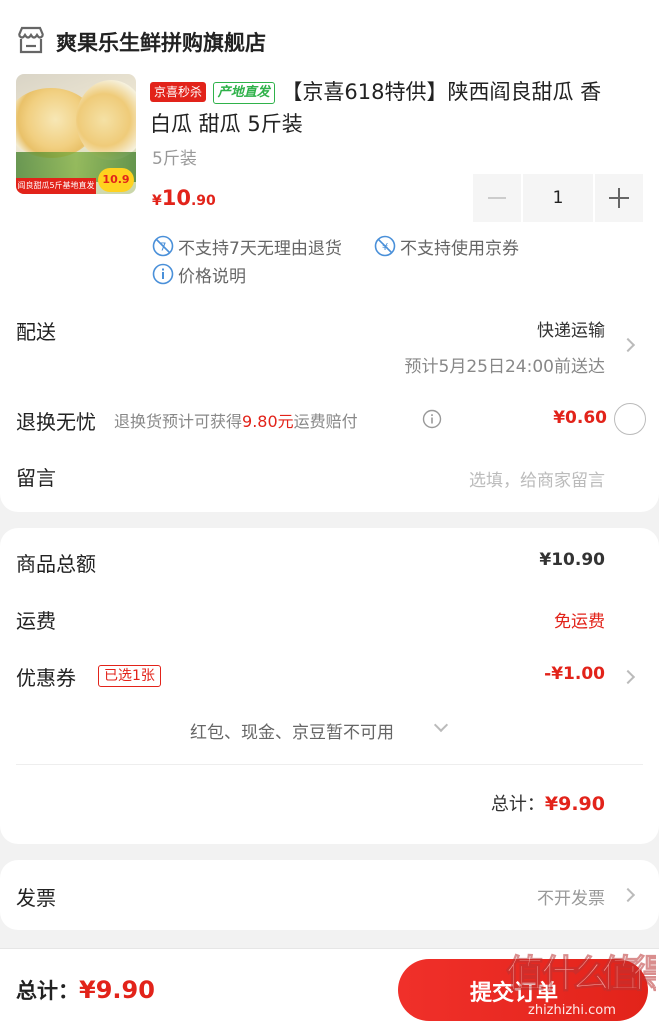 This screenshot has width=659, height=1024. Describe the element at coordinates (329, 986) in the screenshot. I see `bottom-bar: 总计：¥9.90 提交订单 值 什么值得买 zhizhizhi.com` at that location.